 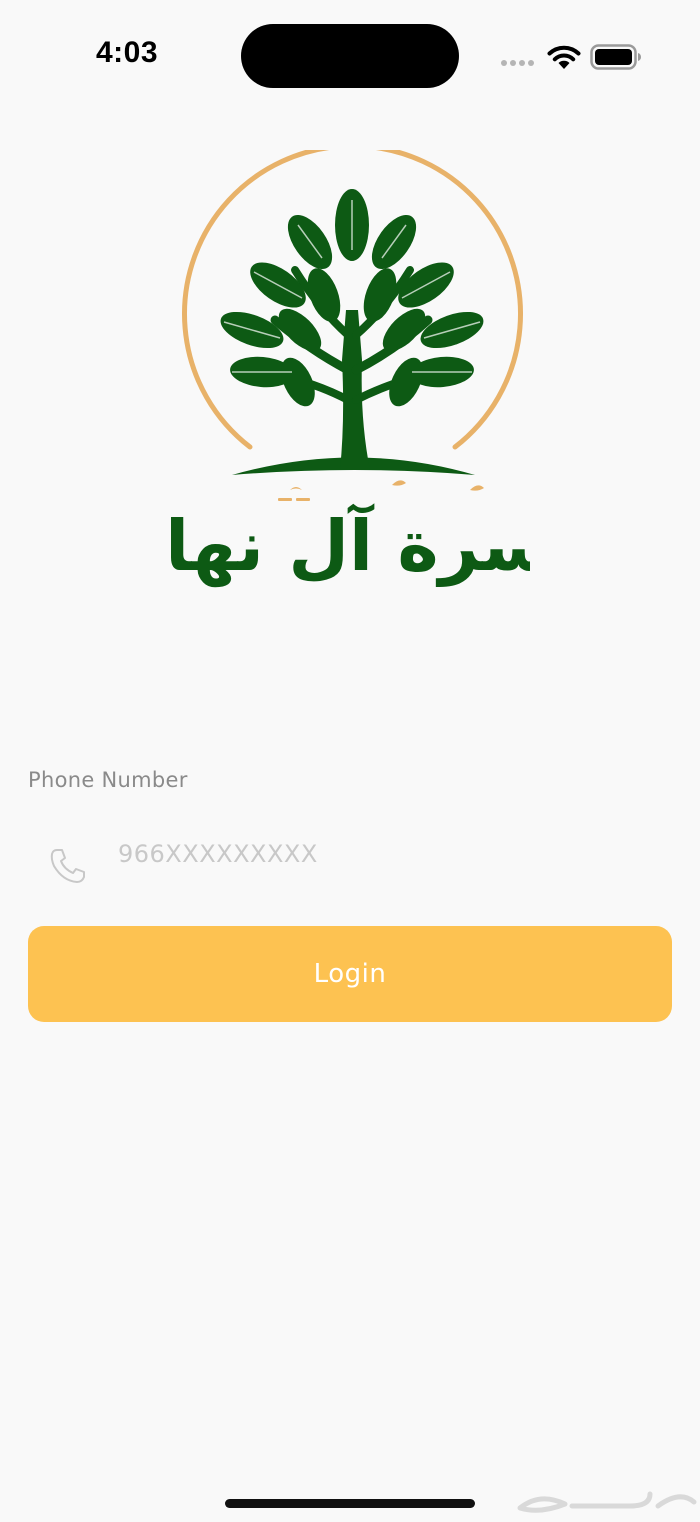 I want to click on home-indicator, so click(x=350, y=1503).